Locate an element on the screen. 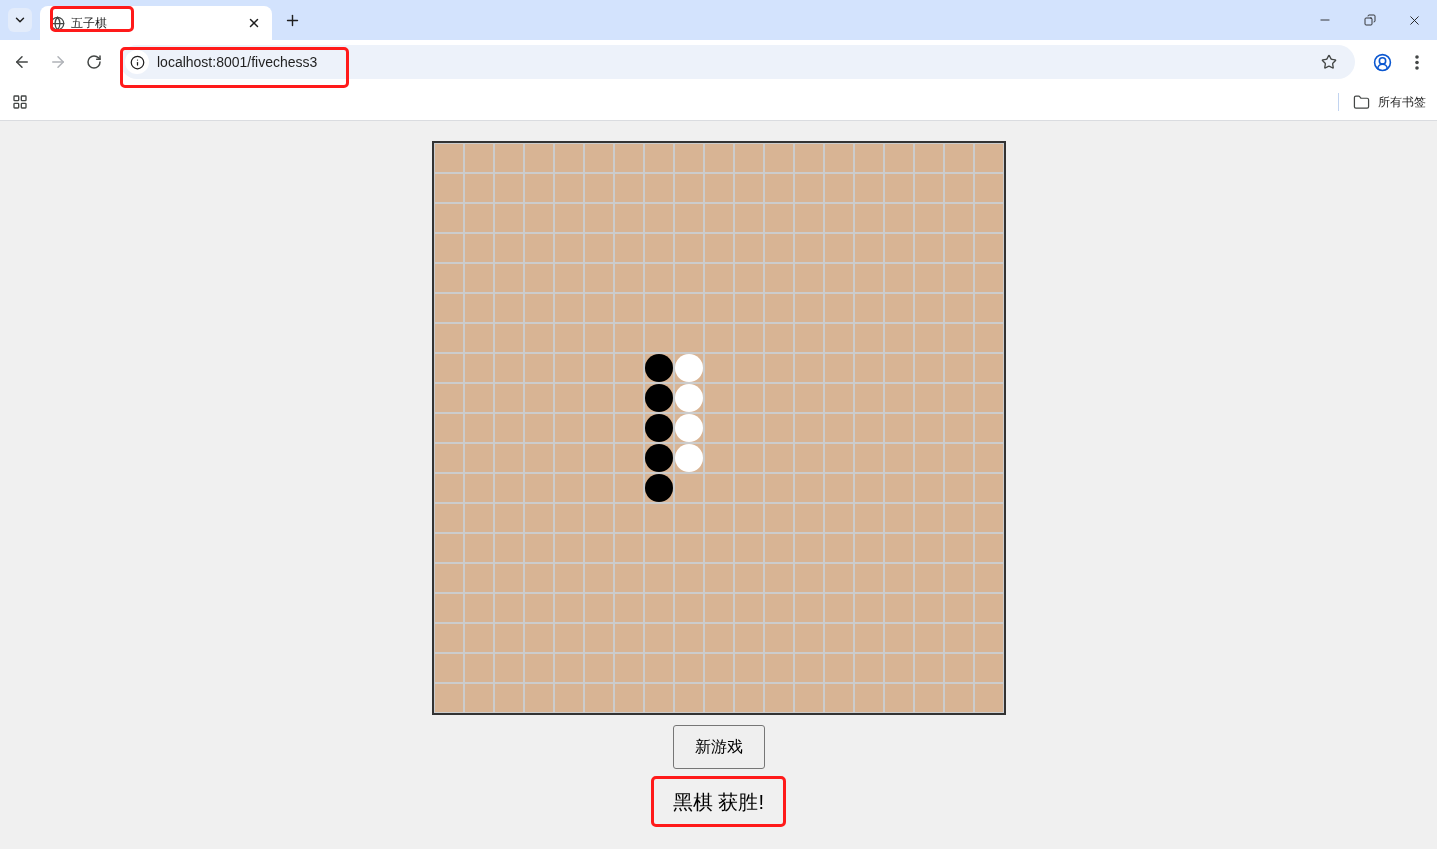 This screenshot has width=1437, height=849. folder-icon is located at coordinates (1361, 102).